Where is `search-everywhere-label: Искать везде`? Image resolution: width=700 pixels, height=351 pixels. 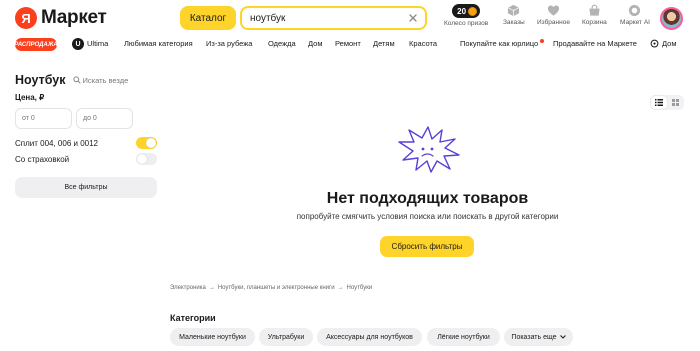
search-everywhere-label: Искать везде is located at coordinates (105, 80).